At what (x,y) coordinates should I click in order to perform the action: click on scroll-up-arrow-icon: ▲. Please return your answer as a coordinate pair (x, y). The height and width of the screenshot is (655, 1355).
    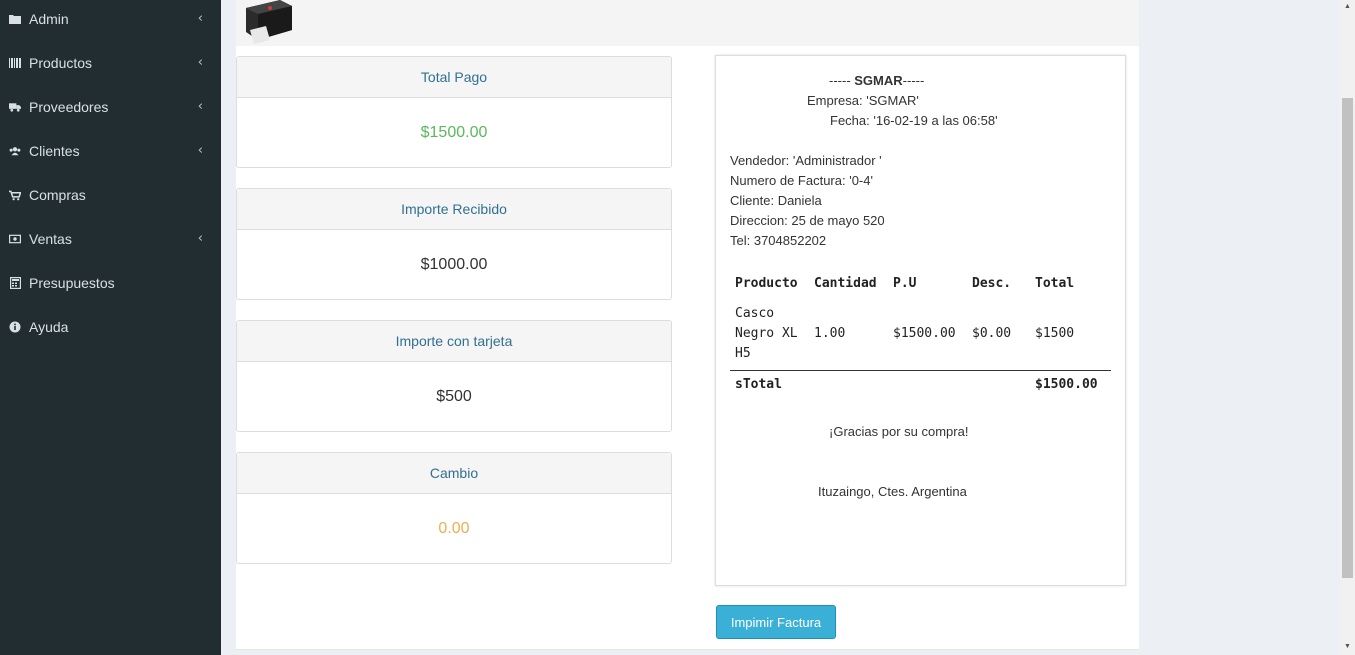
    Looking at the image, I should click on (1347, 7).